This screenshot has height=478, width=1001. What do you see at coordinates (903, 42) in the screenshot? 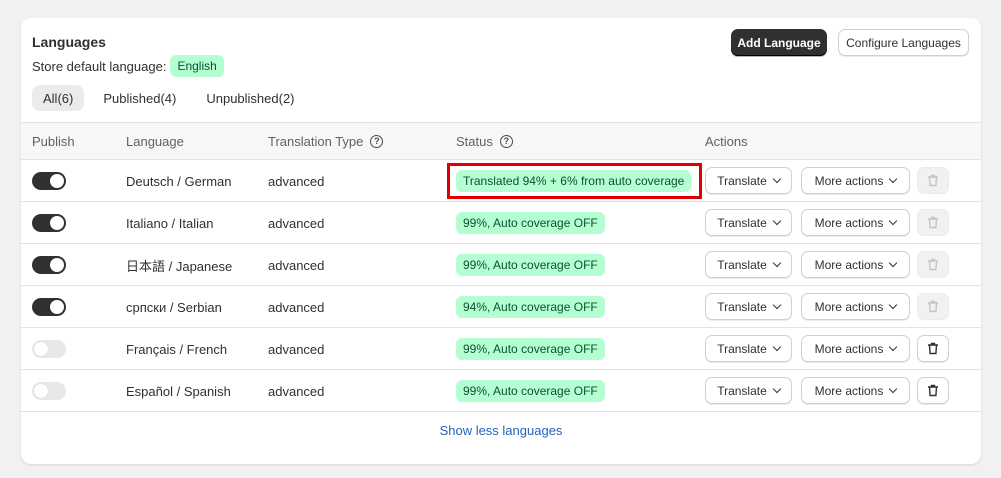
I see `configure-languages-button: Configure Languages` at bounding box center [903, 42].